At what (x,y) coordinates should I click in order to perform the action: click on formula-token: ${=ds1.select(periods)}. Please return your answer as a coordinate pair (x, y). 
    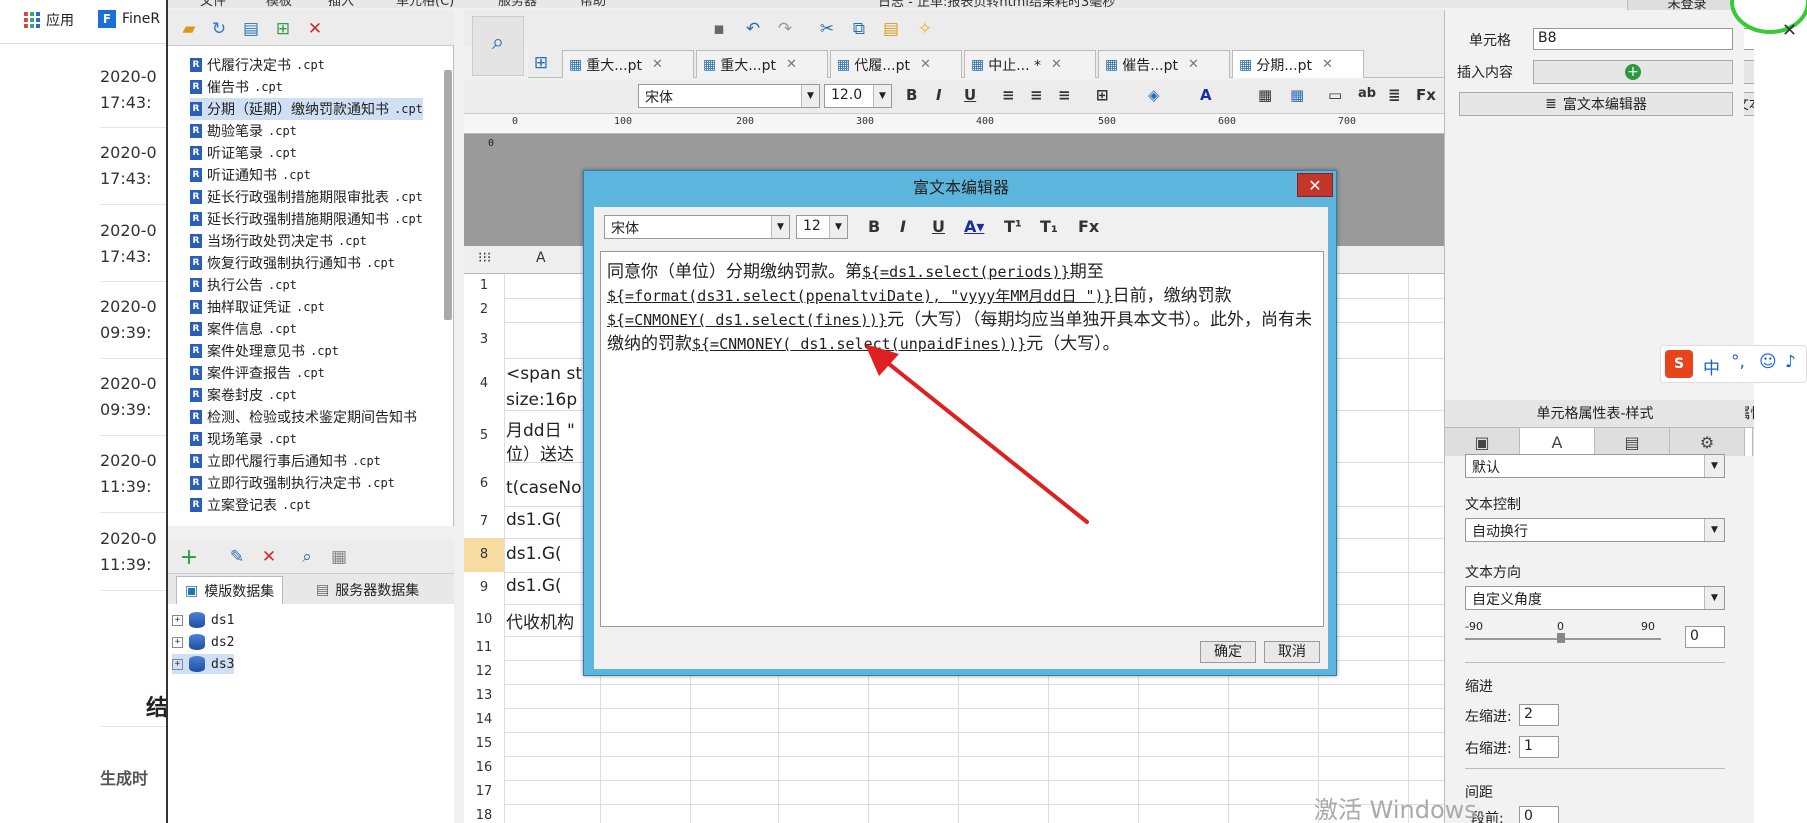
    Looking at the image, I should click on (966, 272).